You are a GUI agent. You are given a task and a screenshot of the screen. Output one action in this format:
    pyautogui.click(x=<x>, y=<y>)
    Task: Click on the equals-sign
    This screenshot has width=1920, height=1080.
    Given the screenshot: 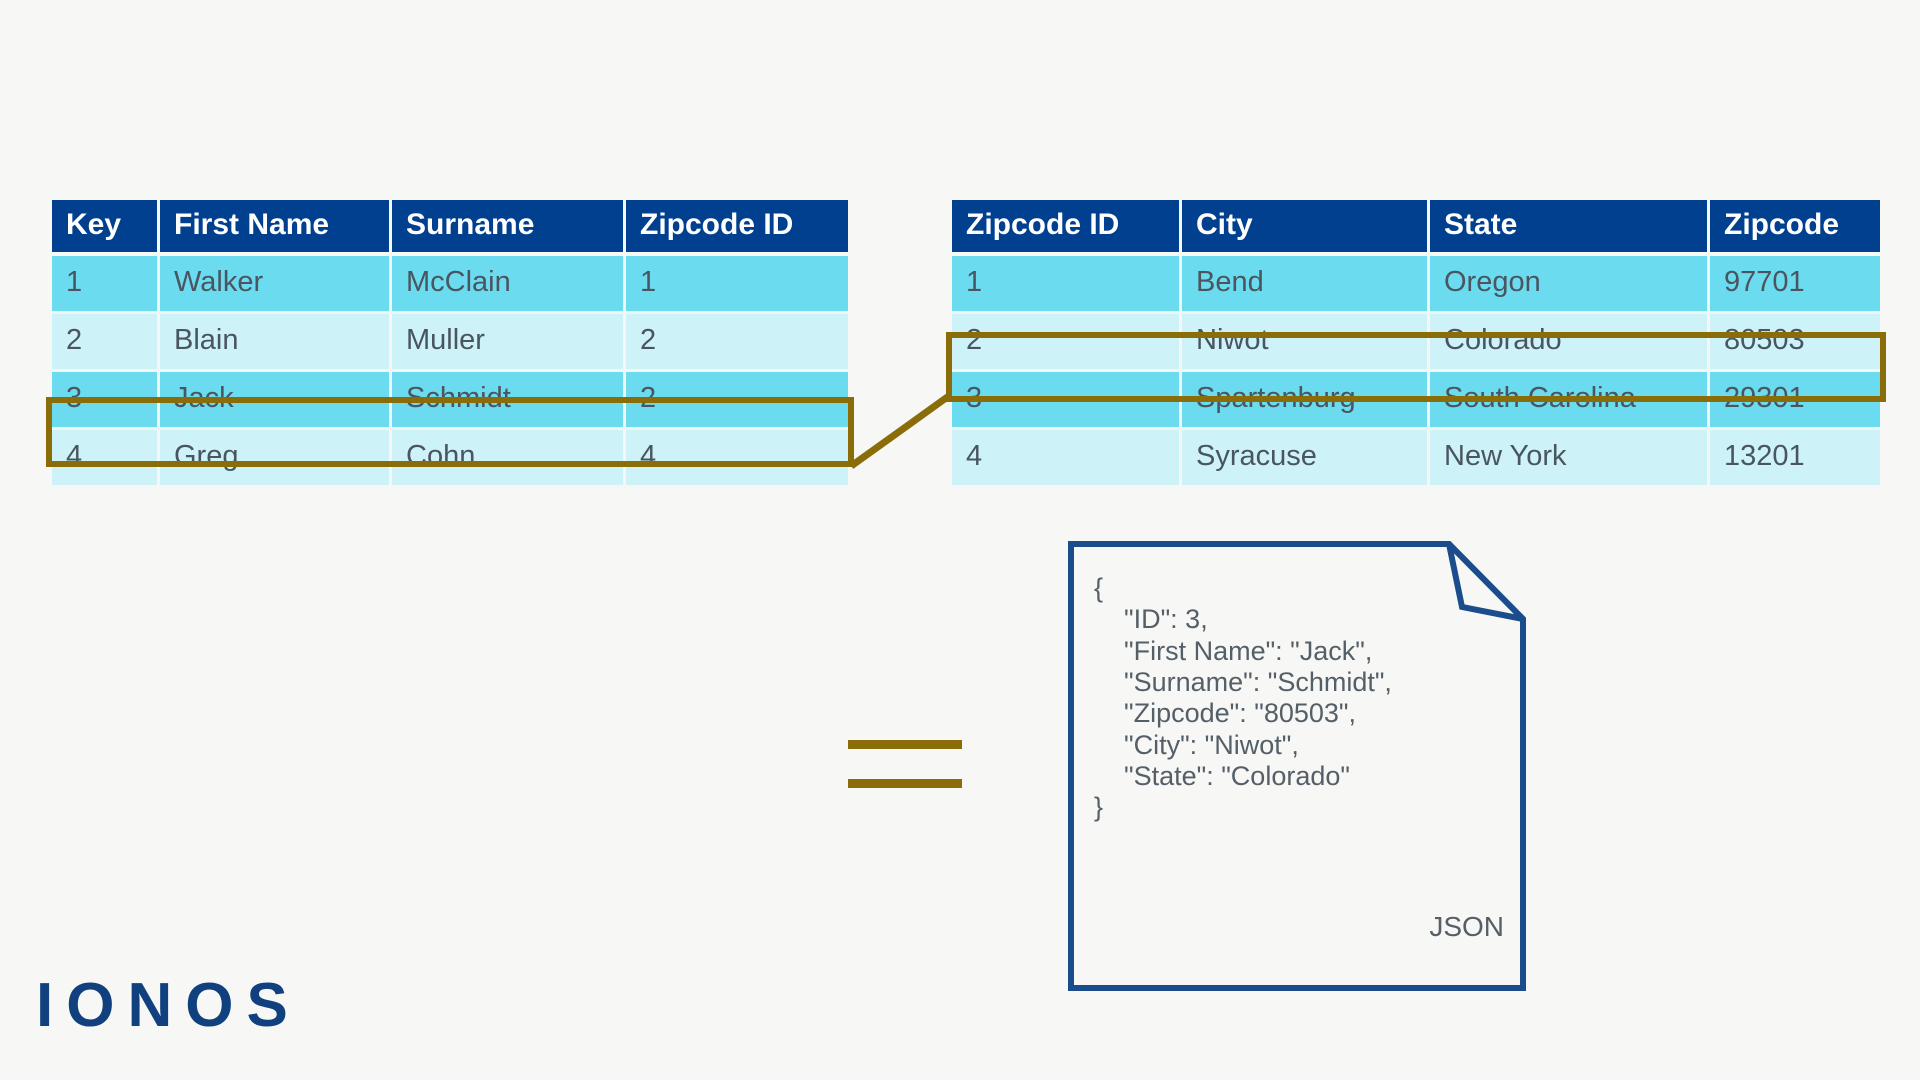 What is the action you would take?
    pyautogui.click(x=905, y=764)
    